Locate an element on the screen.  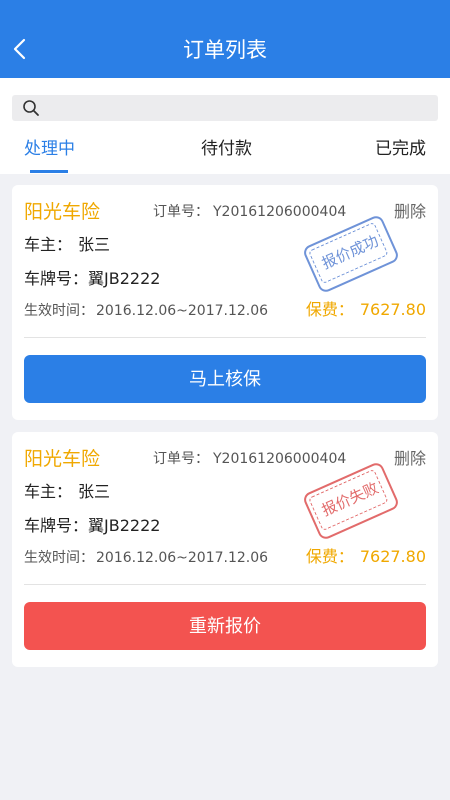
search-and-tabs: 处理中 待付款 已完成 is located at coordinates (225, 126).